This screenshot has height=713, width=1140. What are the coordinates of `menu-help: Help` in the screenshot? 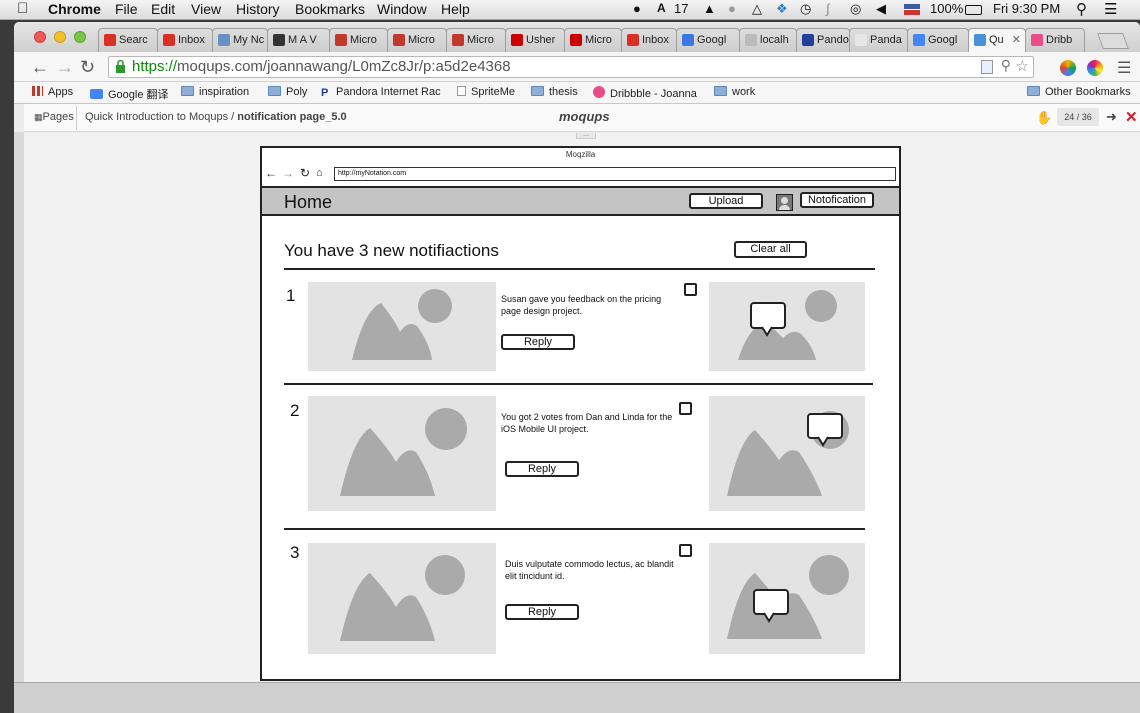 It's located at (455, 9).